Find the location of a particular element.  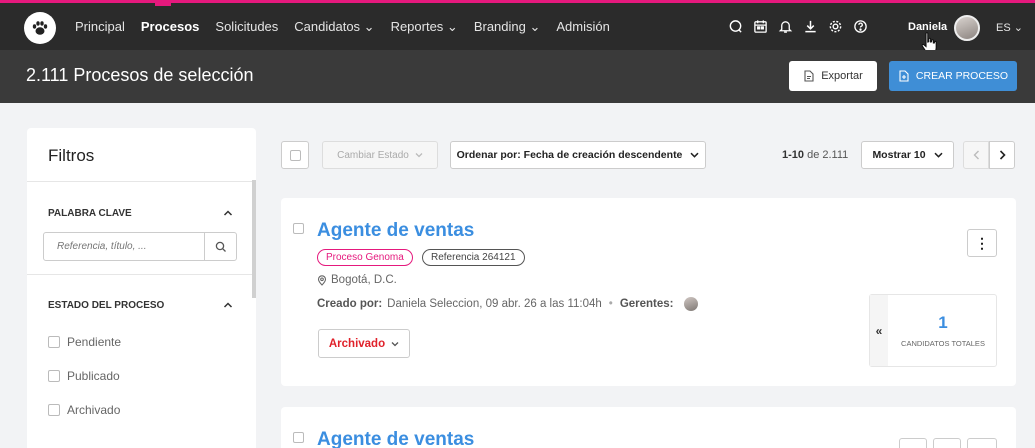

state-section-label: ESTADO DEL PROCESO is located at coordinates (106, 305).